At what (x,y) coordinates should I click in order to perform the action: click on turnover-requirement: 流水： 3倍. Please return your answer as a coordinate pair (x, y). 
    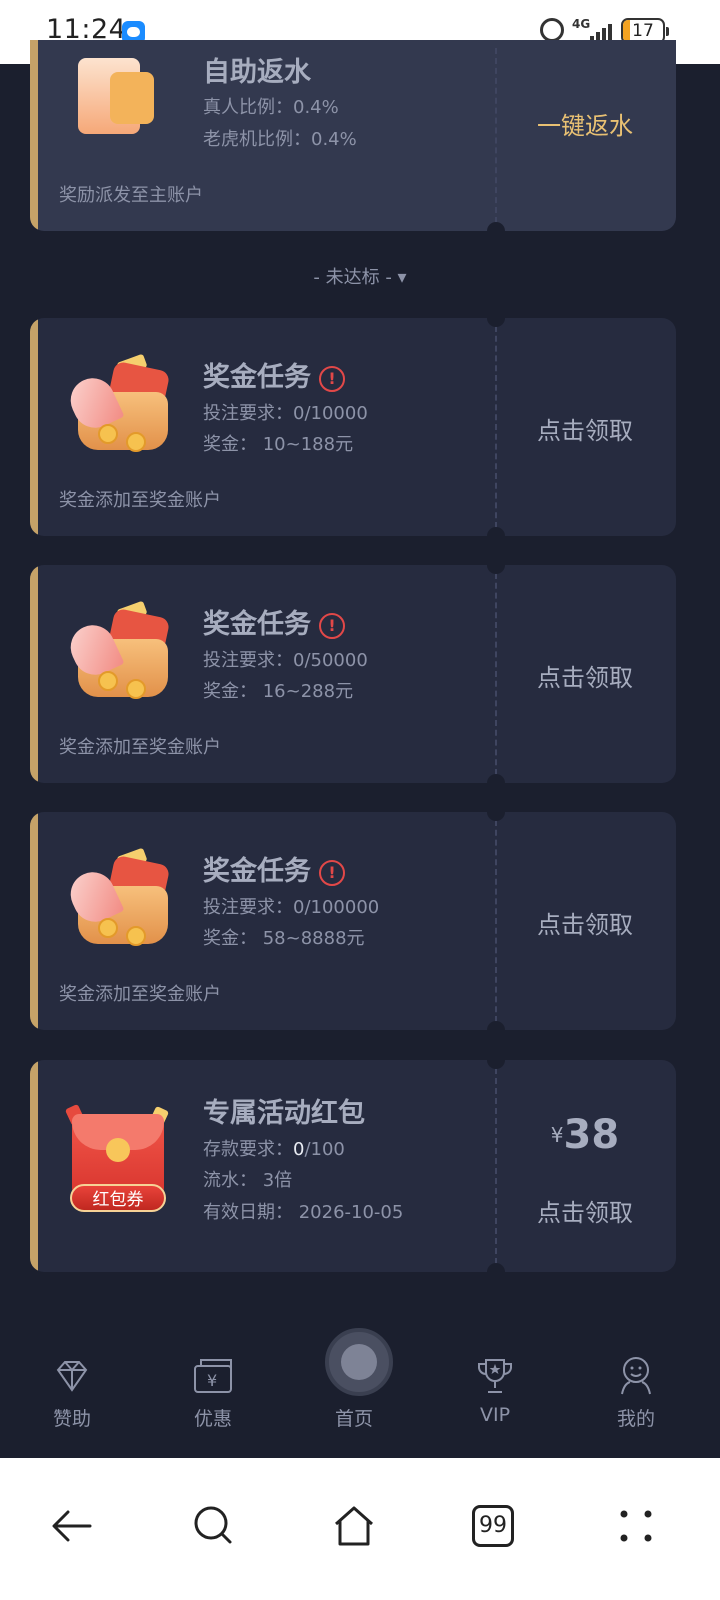
    Looking at the image, I should click on (248, 1180).